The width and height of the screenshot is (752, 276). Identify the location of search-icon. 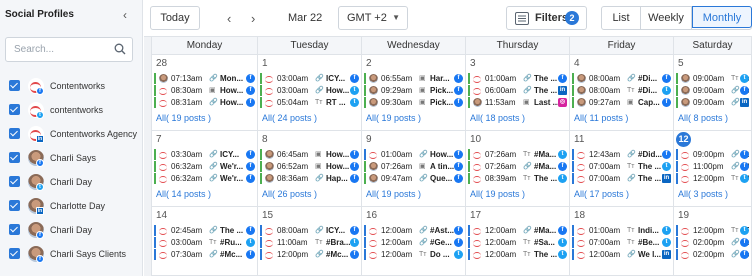
(120, 49).